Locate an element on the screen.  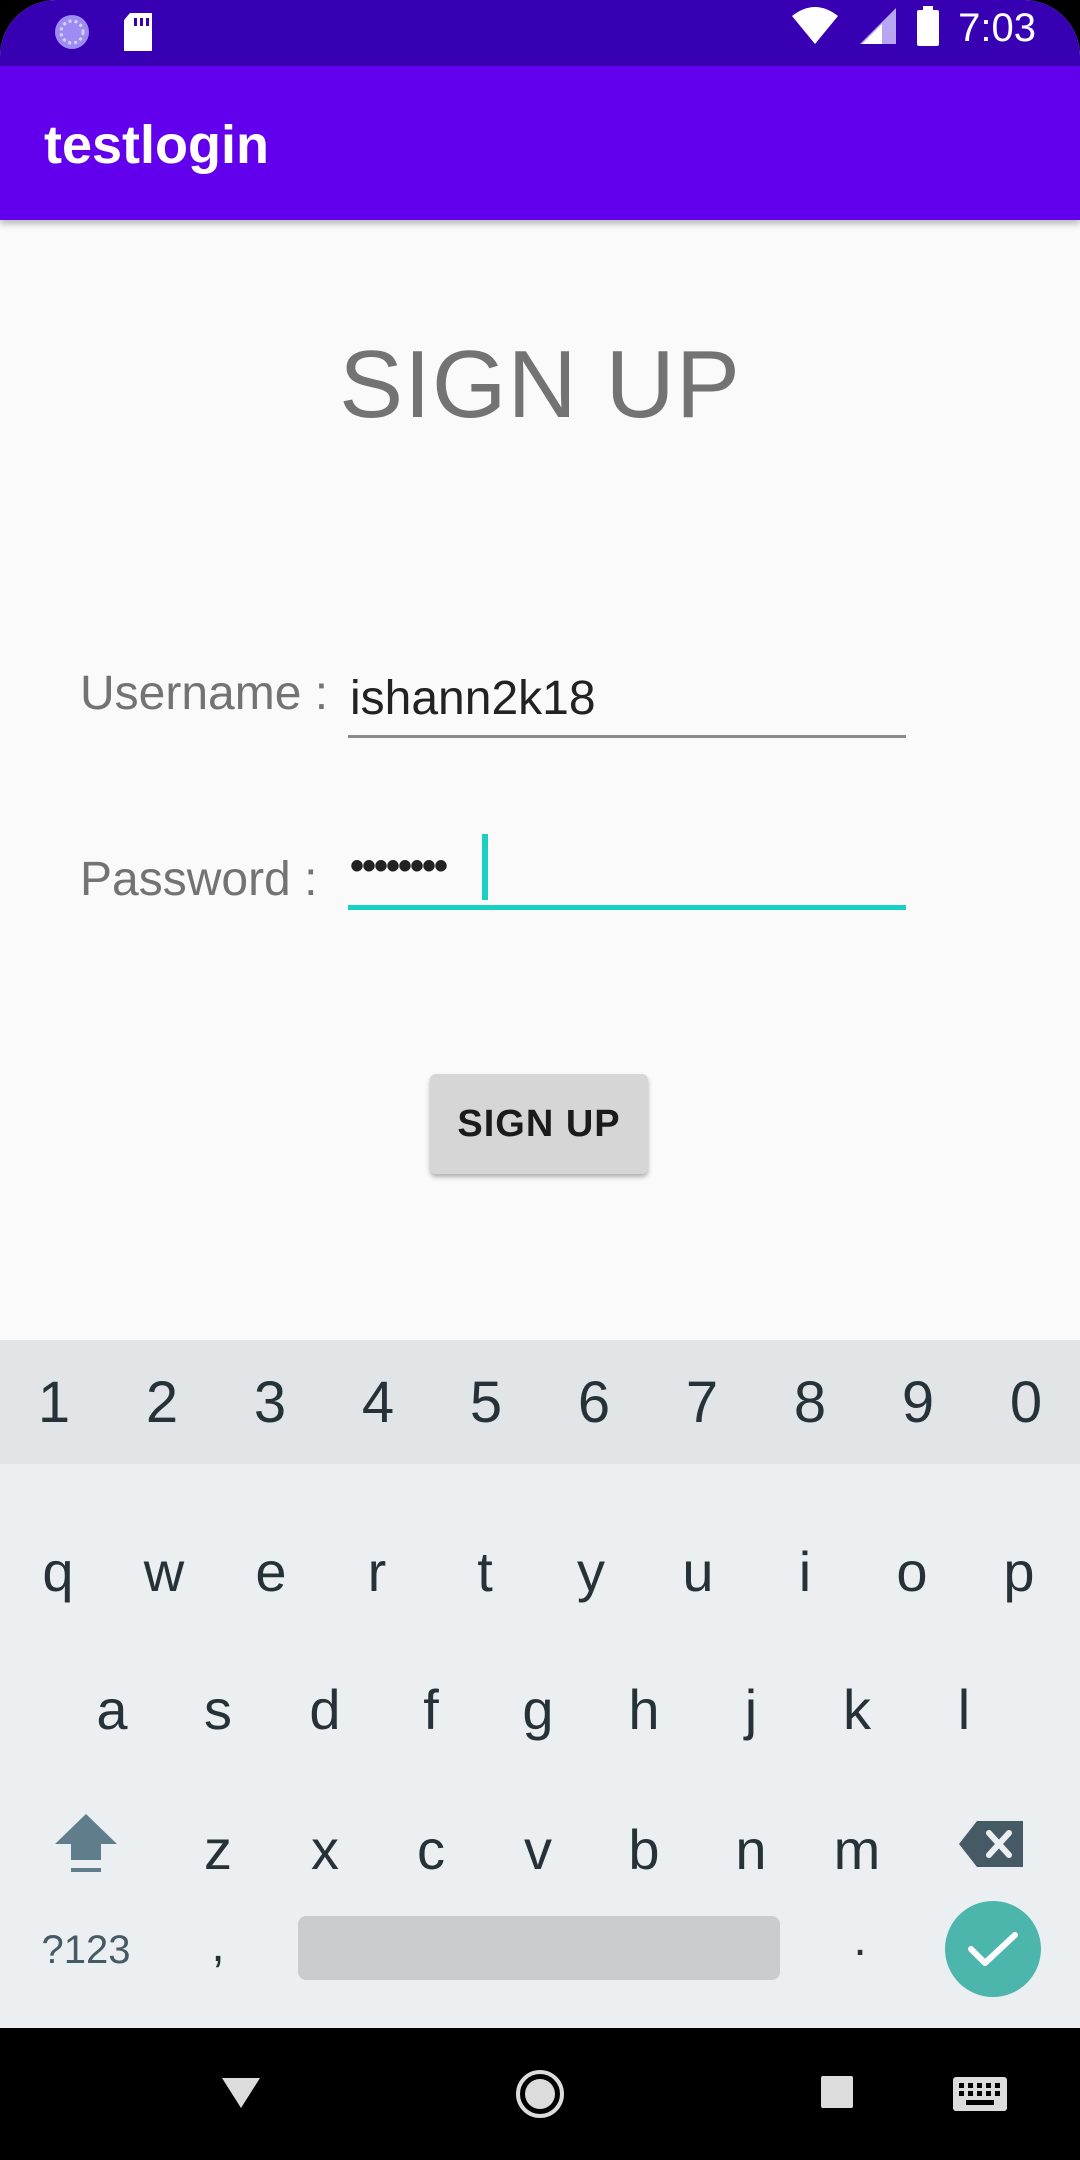
period-key: . is located at coordinates (860, 1940).